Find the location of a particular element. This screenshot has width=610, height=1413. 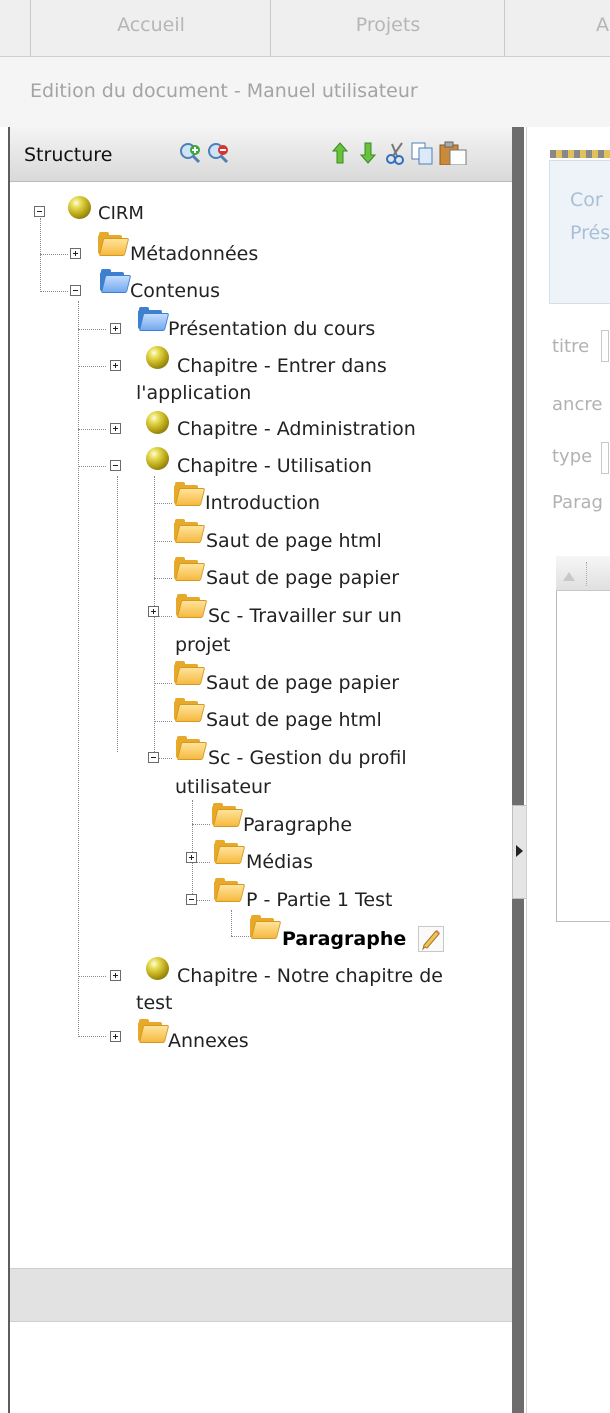

toolbar-separator is located at coordinates (587, 574).